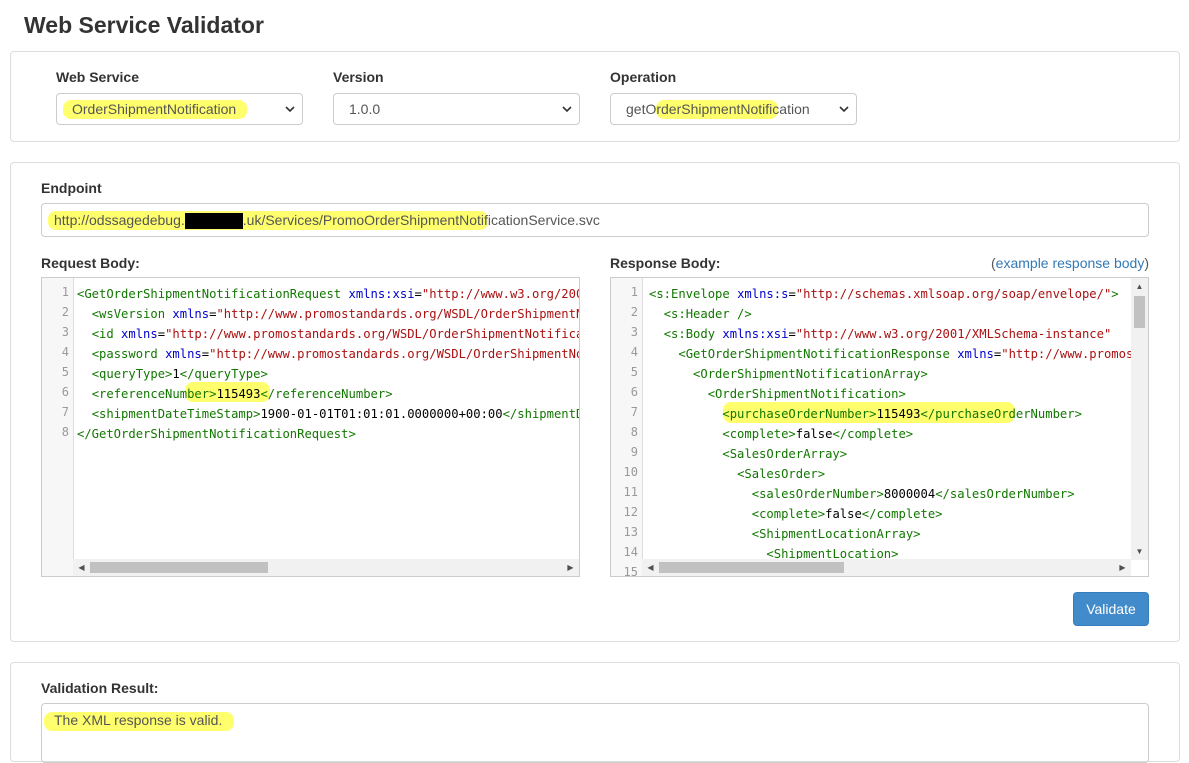 The image size is (1189, 763). What do you see at coordinates (71, 188) in the screenshot?
I see `endpoint-label: Endpoint` at bounding box center [71, 188].